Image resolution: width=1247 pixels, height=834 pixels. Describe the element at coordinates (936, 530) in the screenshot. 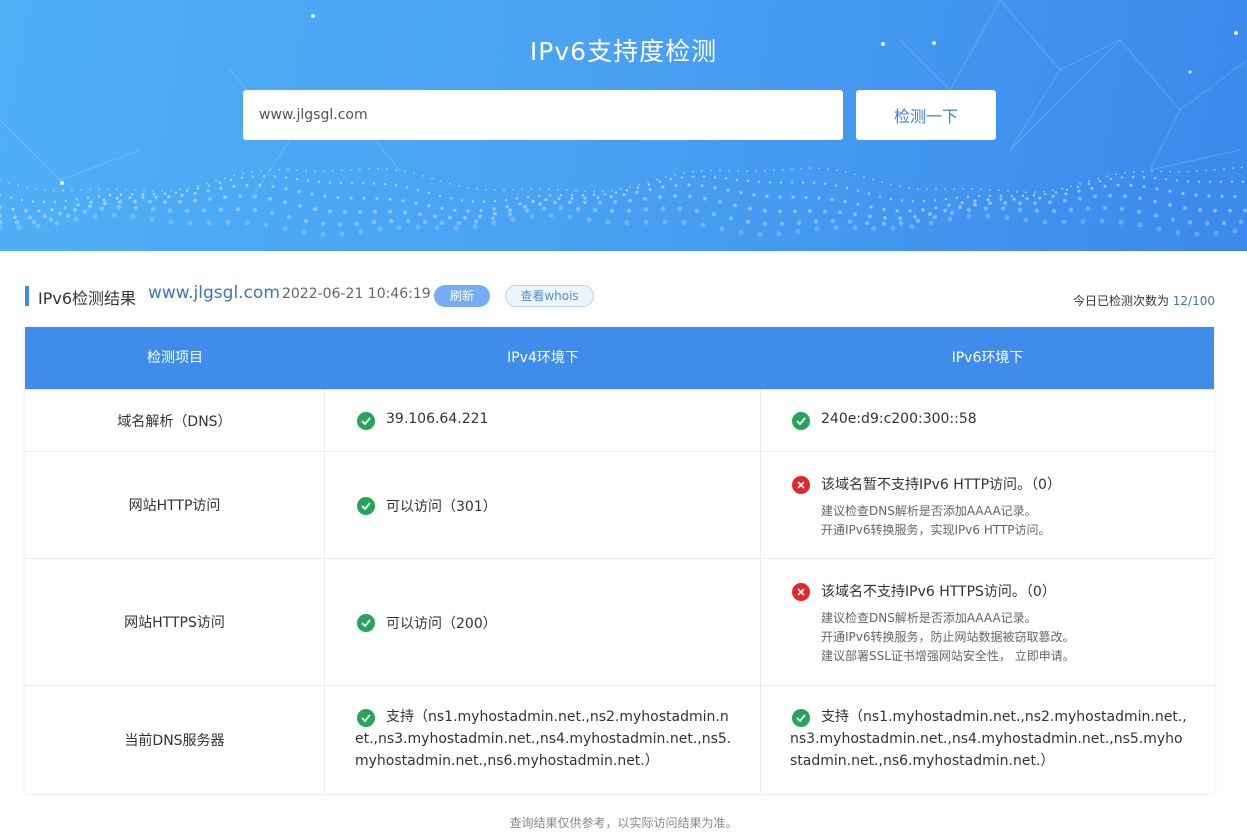

I see `ipv6-http-suggestion: 开通IPv6转换服务，实现IPv6 HTTP访问。` at that location.